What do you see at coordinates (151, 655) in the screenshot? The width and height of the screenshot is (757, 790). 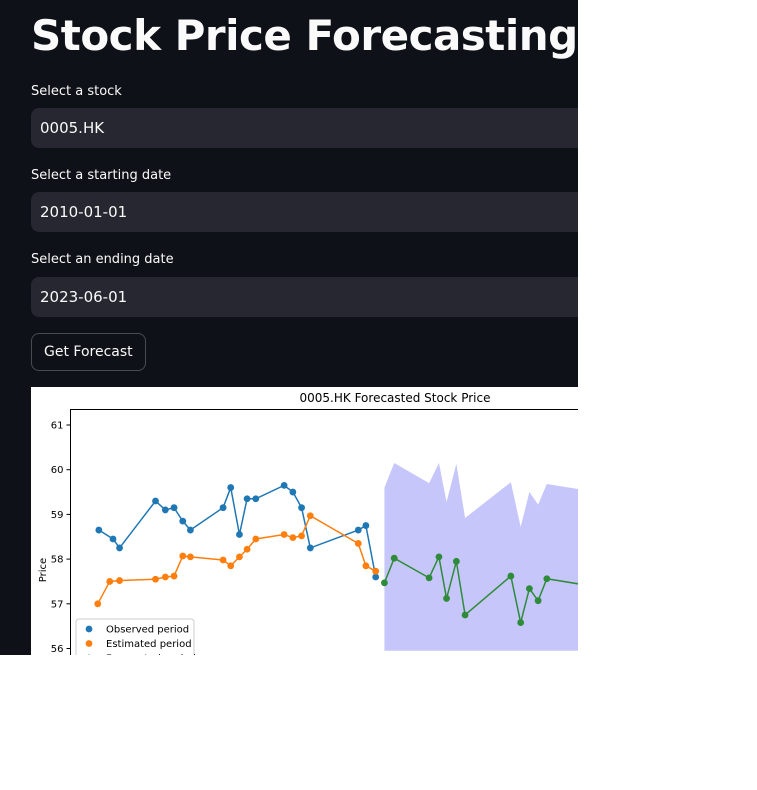 I see `forecasted-period-legend-label: Forecasted period` at bounding box center [151, 655].